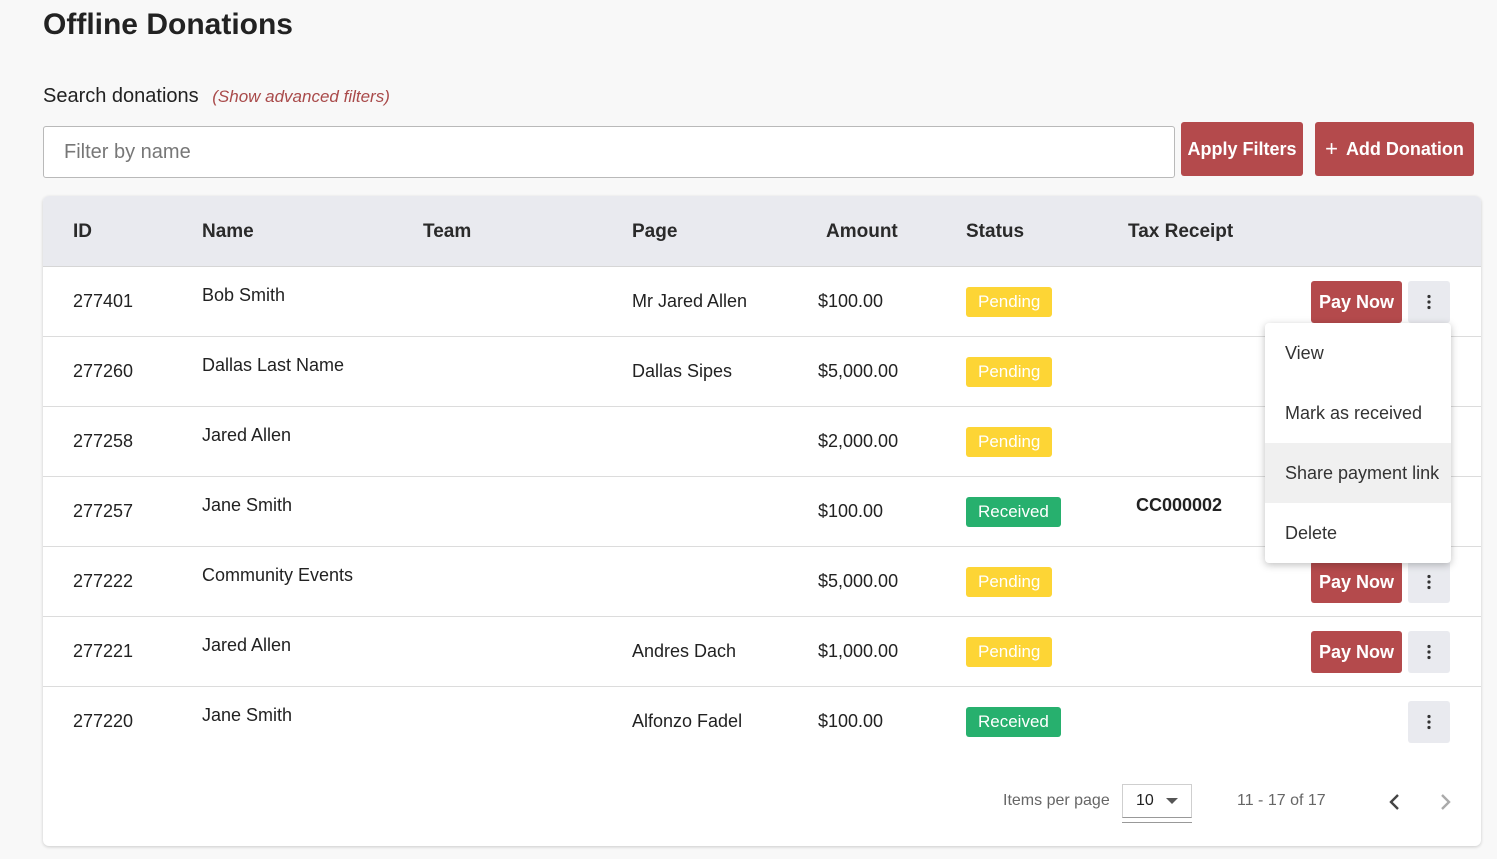 This screenshot has width=1497, height=859. I want to click on items-per-page-select: 10, so click(1157, 801).